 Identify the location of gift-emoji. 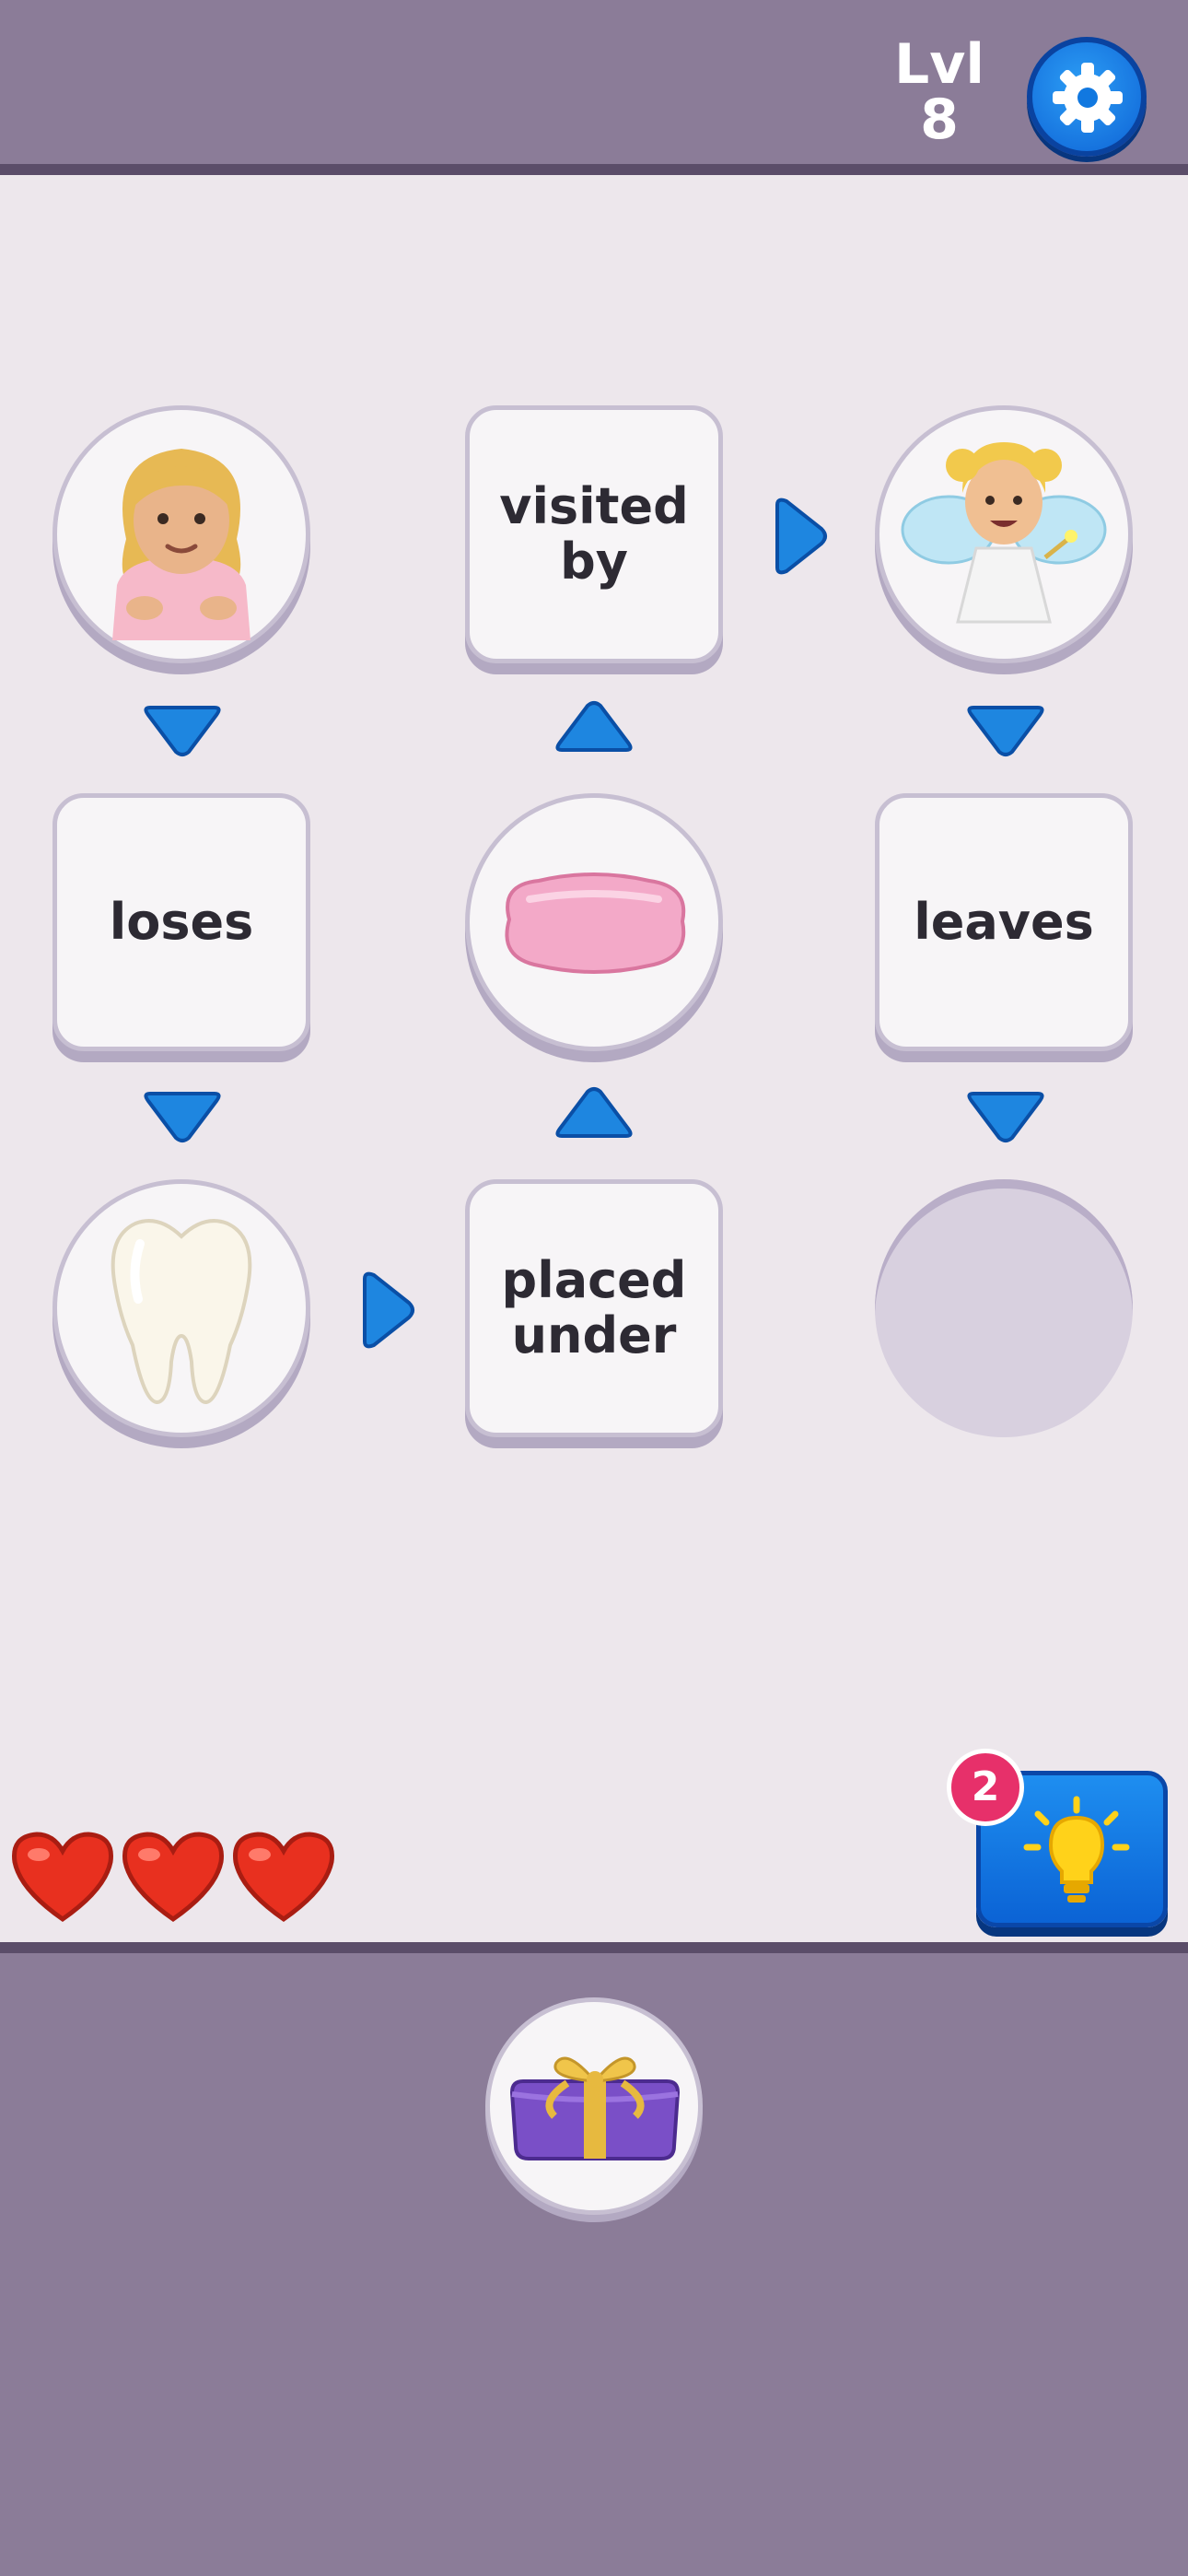
(595, 2108).